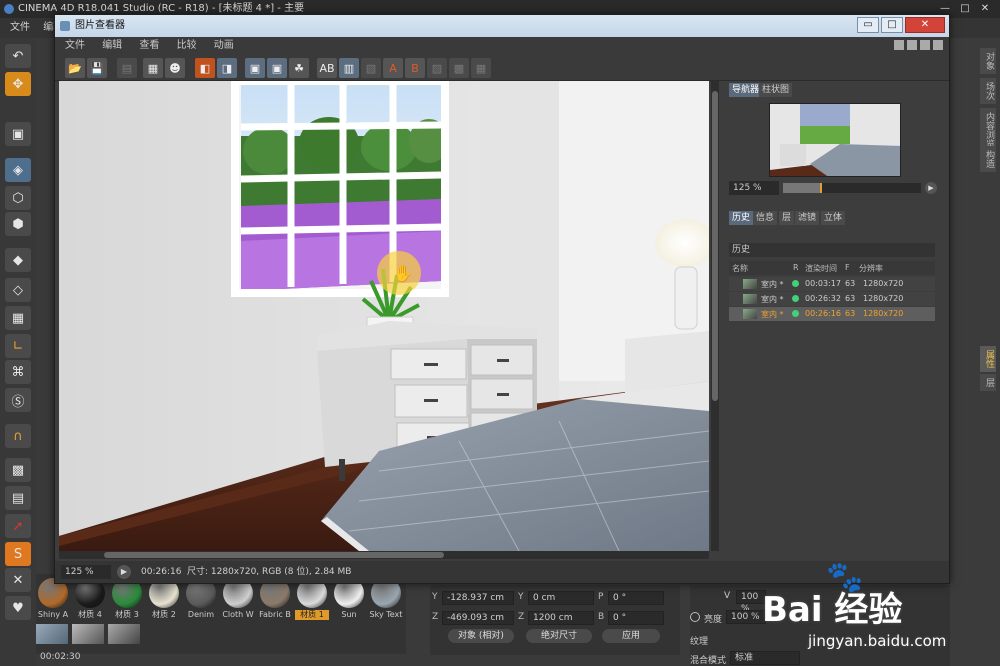 The height and width of the screenshot is (666, 1000). I want to click on mouse-icon: ⌘, so click(18, 372).